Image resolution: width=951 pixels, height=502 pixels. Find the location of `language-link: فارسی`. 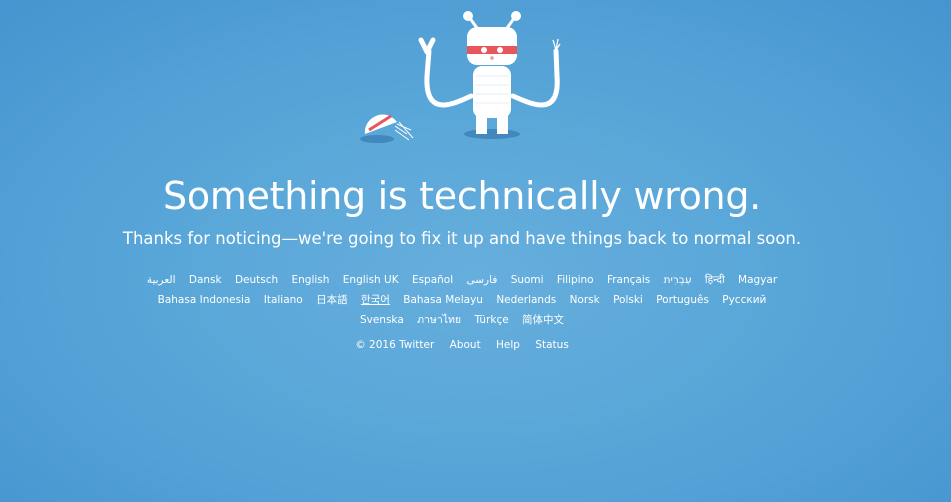

language-link: فارسی is located at coordinates (482, 280).